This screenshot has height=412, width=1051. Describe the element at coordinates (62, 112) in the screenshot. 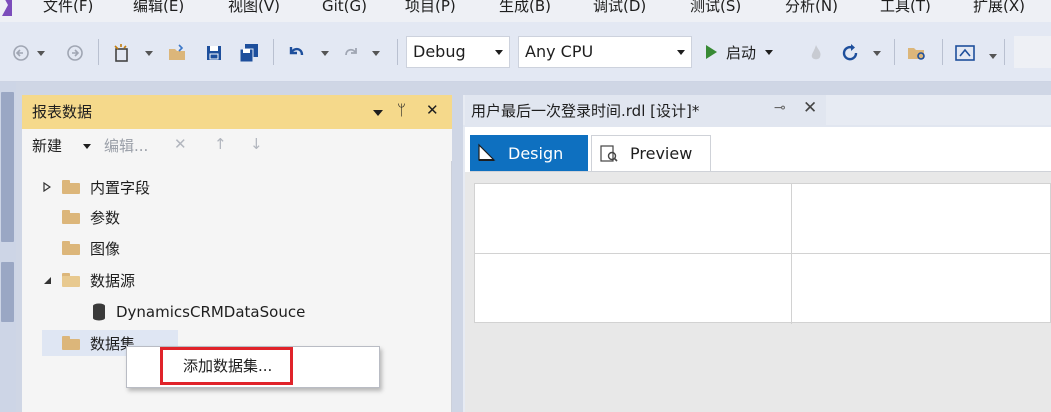

I see `panel-title: 报表数据` at that location.